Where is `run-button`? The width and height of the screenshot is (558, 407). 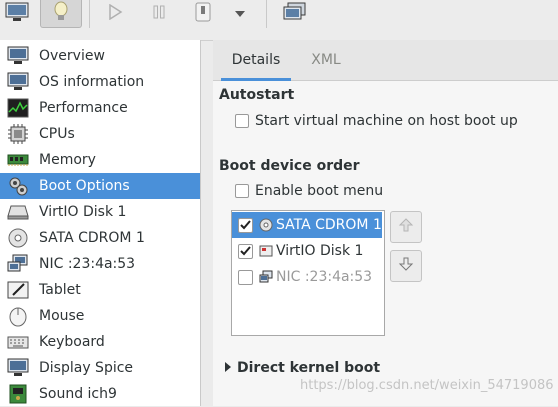
run-button is located at coordinates (115, 14).